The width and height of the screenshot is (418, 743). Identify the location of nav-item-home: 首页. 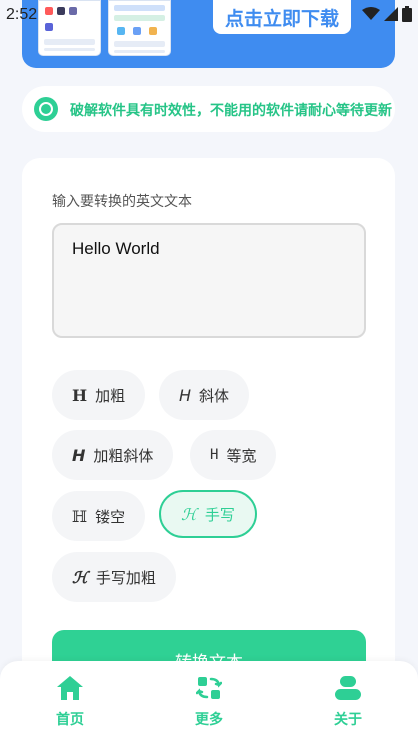
(70, 702).